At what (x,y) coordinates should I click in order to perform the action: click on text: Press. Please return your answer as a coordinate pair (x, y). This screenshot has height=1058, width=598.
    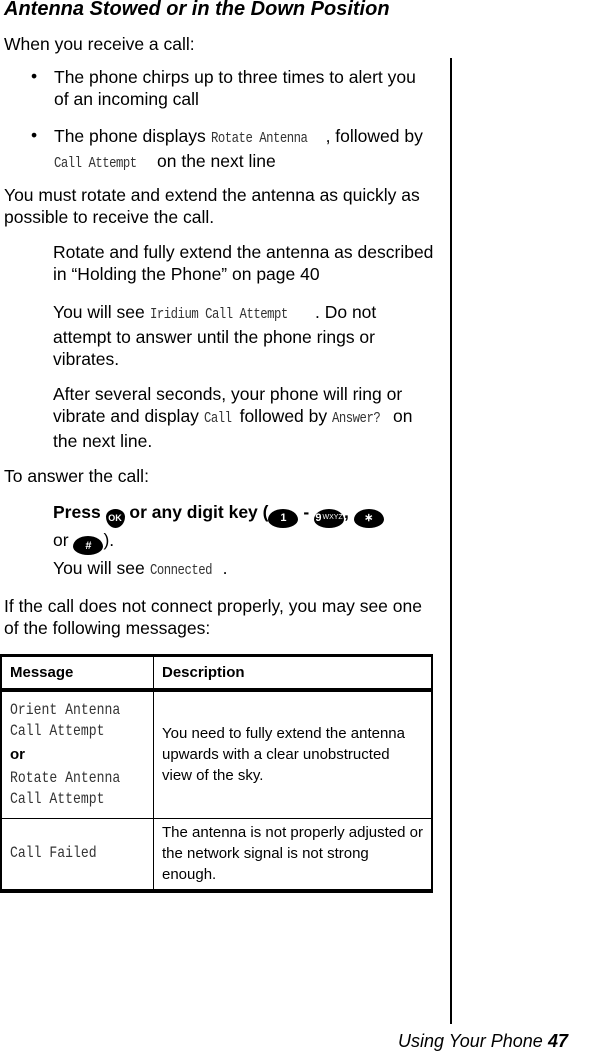
    Looking at the image, I should click on (79, 512).